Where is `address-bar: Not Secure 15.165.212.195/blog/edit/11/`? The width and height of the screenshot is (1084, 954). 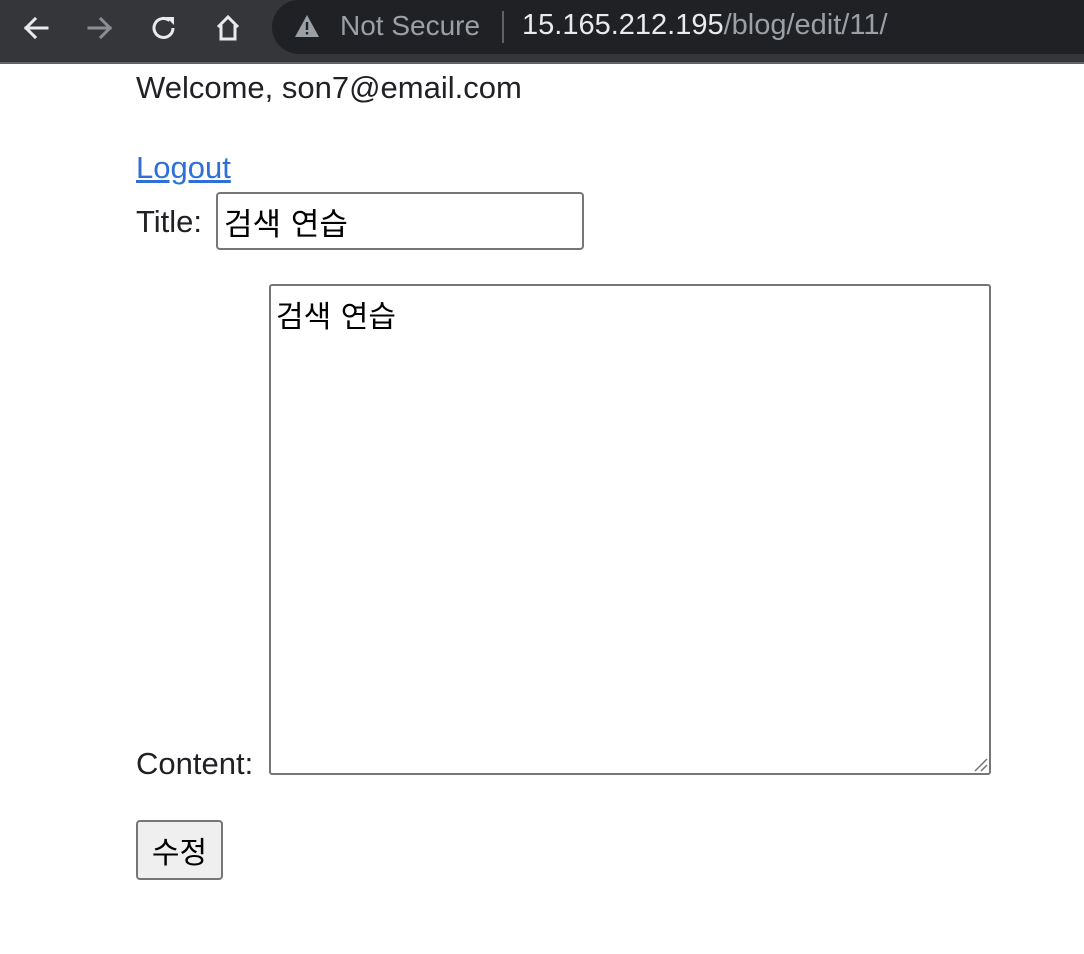 address-bar: Not Secure 15.165.212.195/blog/edit/11/ is located at coordinates (678, 27).